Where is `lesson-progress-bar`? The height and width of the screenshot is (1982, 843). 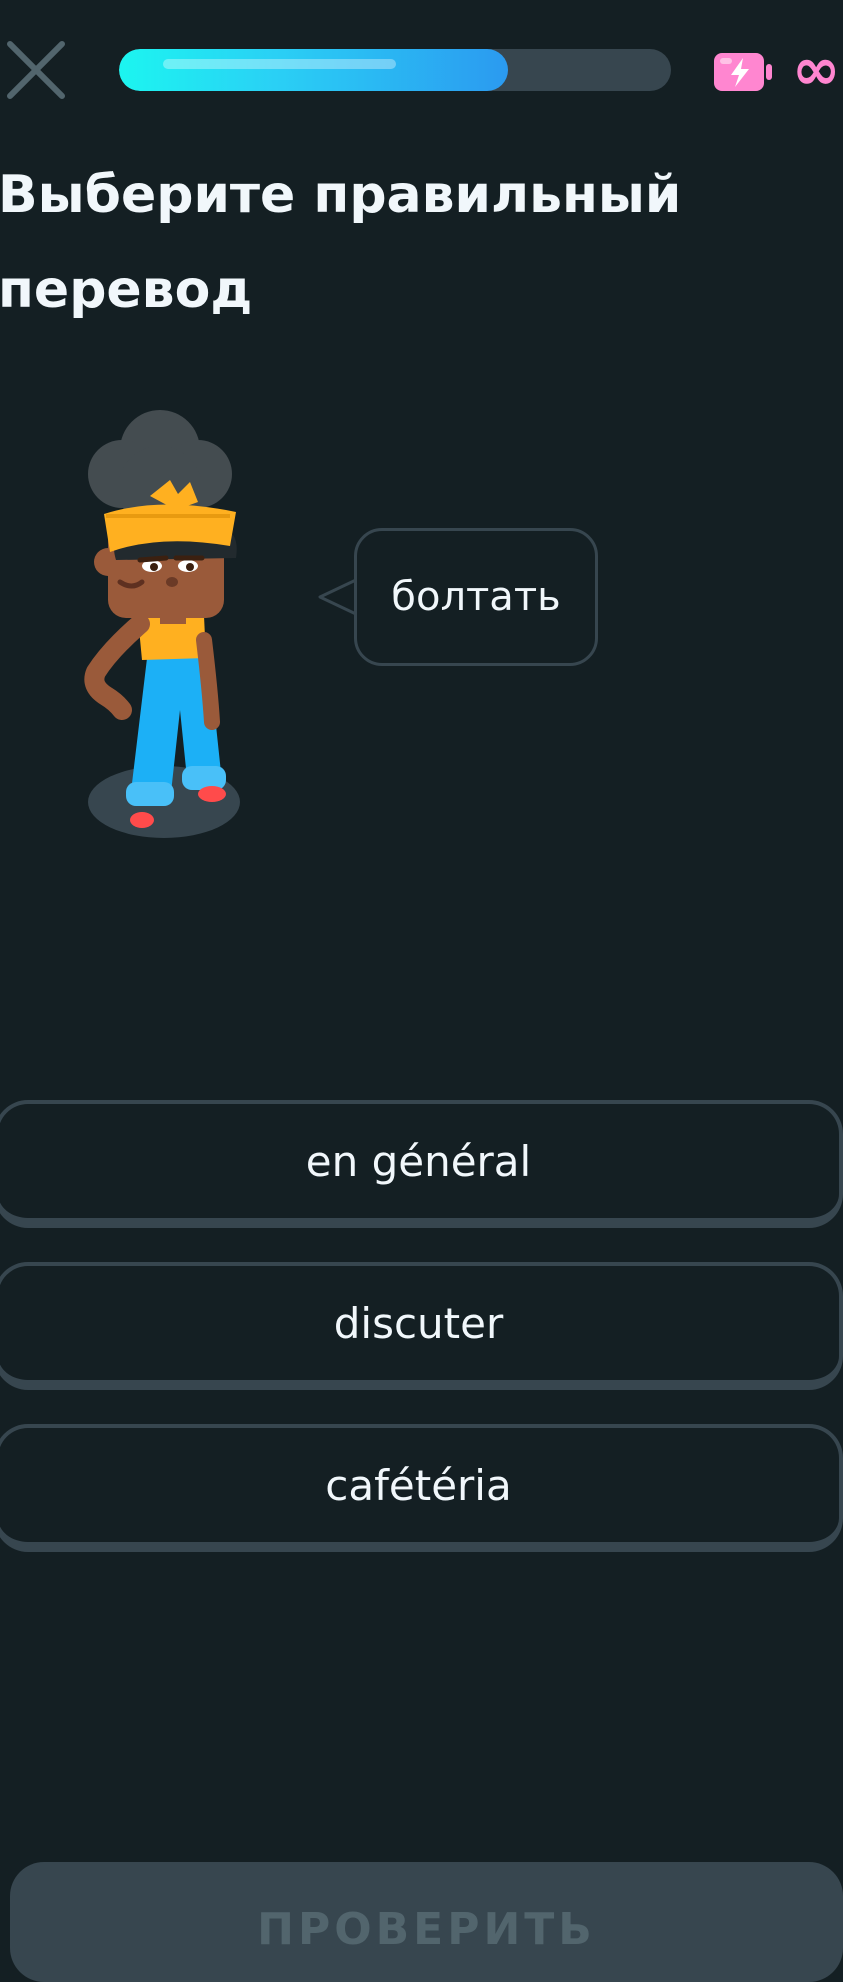
lesson-progress-bar is located at coordinates (395, 70).